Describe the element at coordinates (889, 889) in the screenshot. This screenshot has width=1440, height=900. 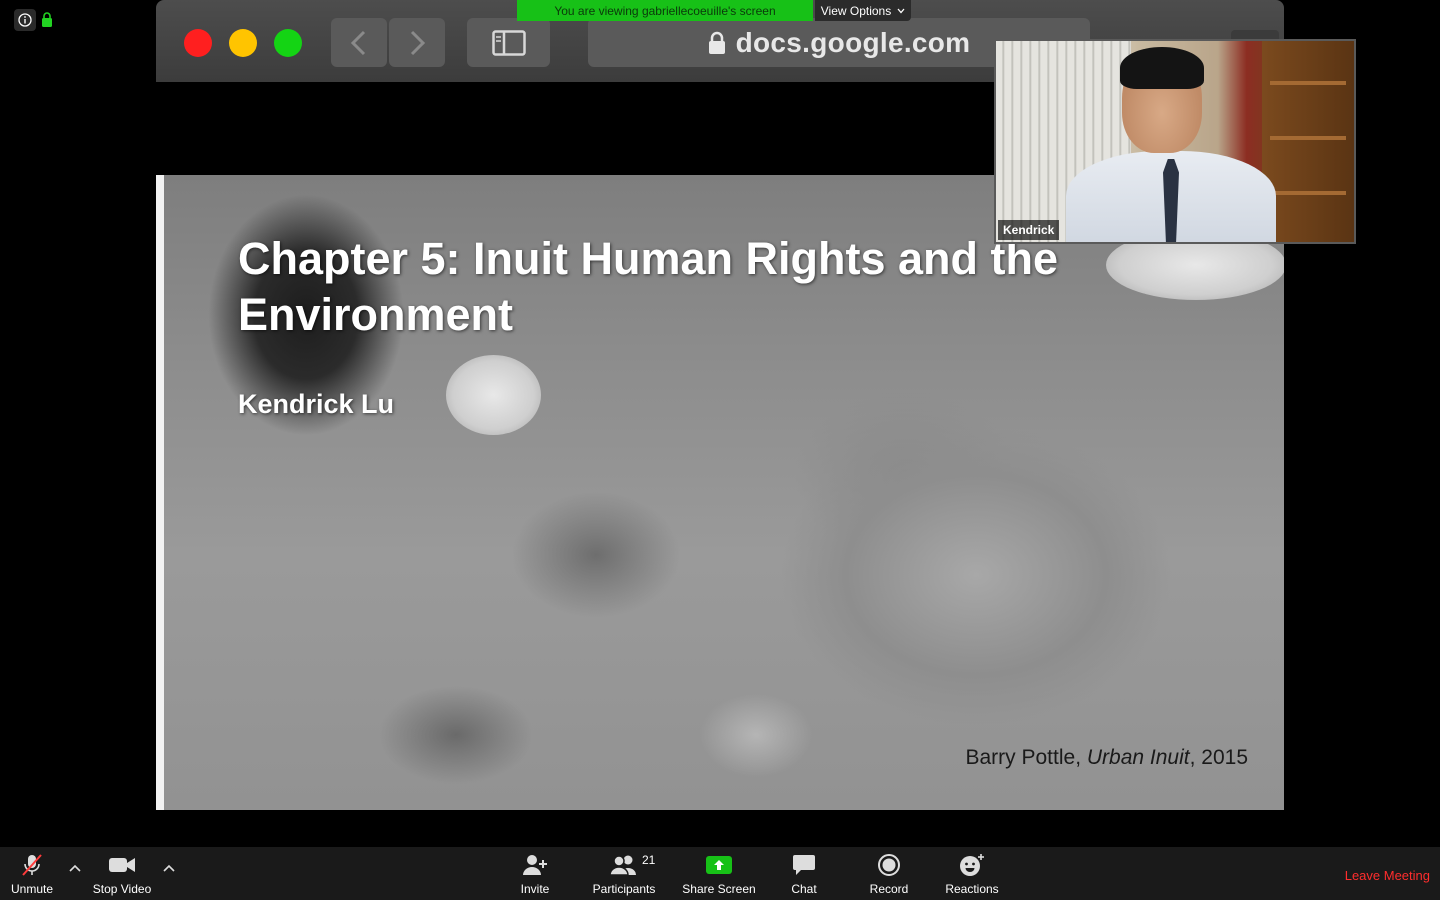
I see `record-label: Record` at that location.